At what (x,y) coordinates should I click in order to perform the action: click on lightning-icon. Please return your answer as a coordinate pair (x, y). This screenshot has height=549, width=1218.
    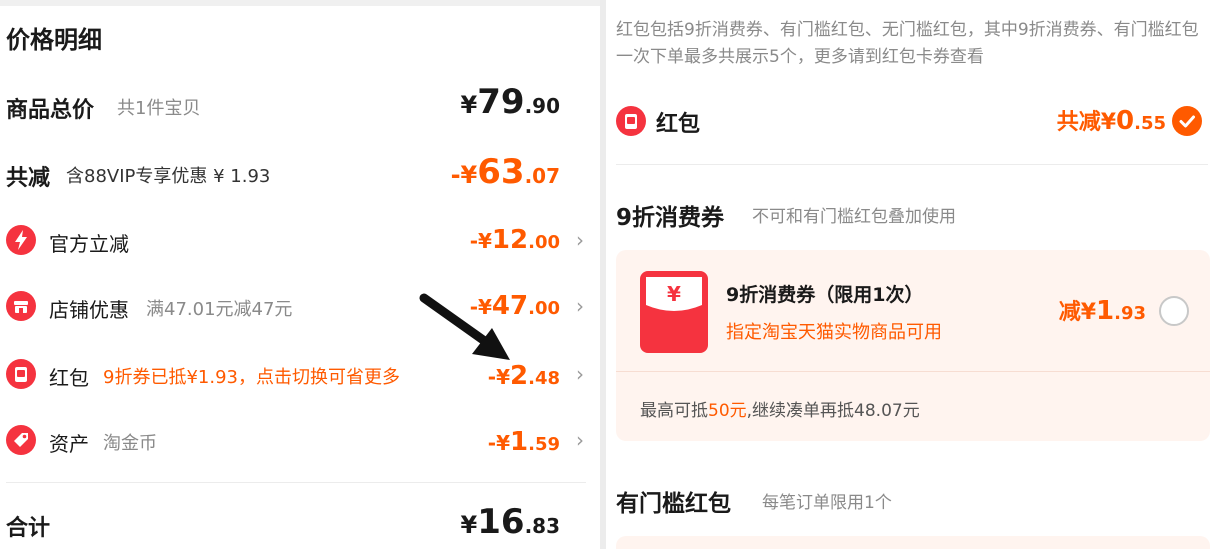
    Looking at the image, I should click on (21, 240).